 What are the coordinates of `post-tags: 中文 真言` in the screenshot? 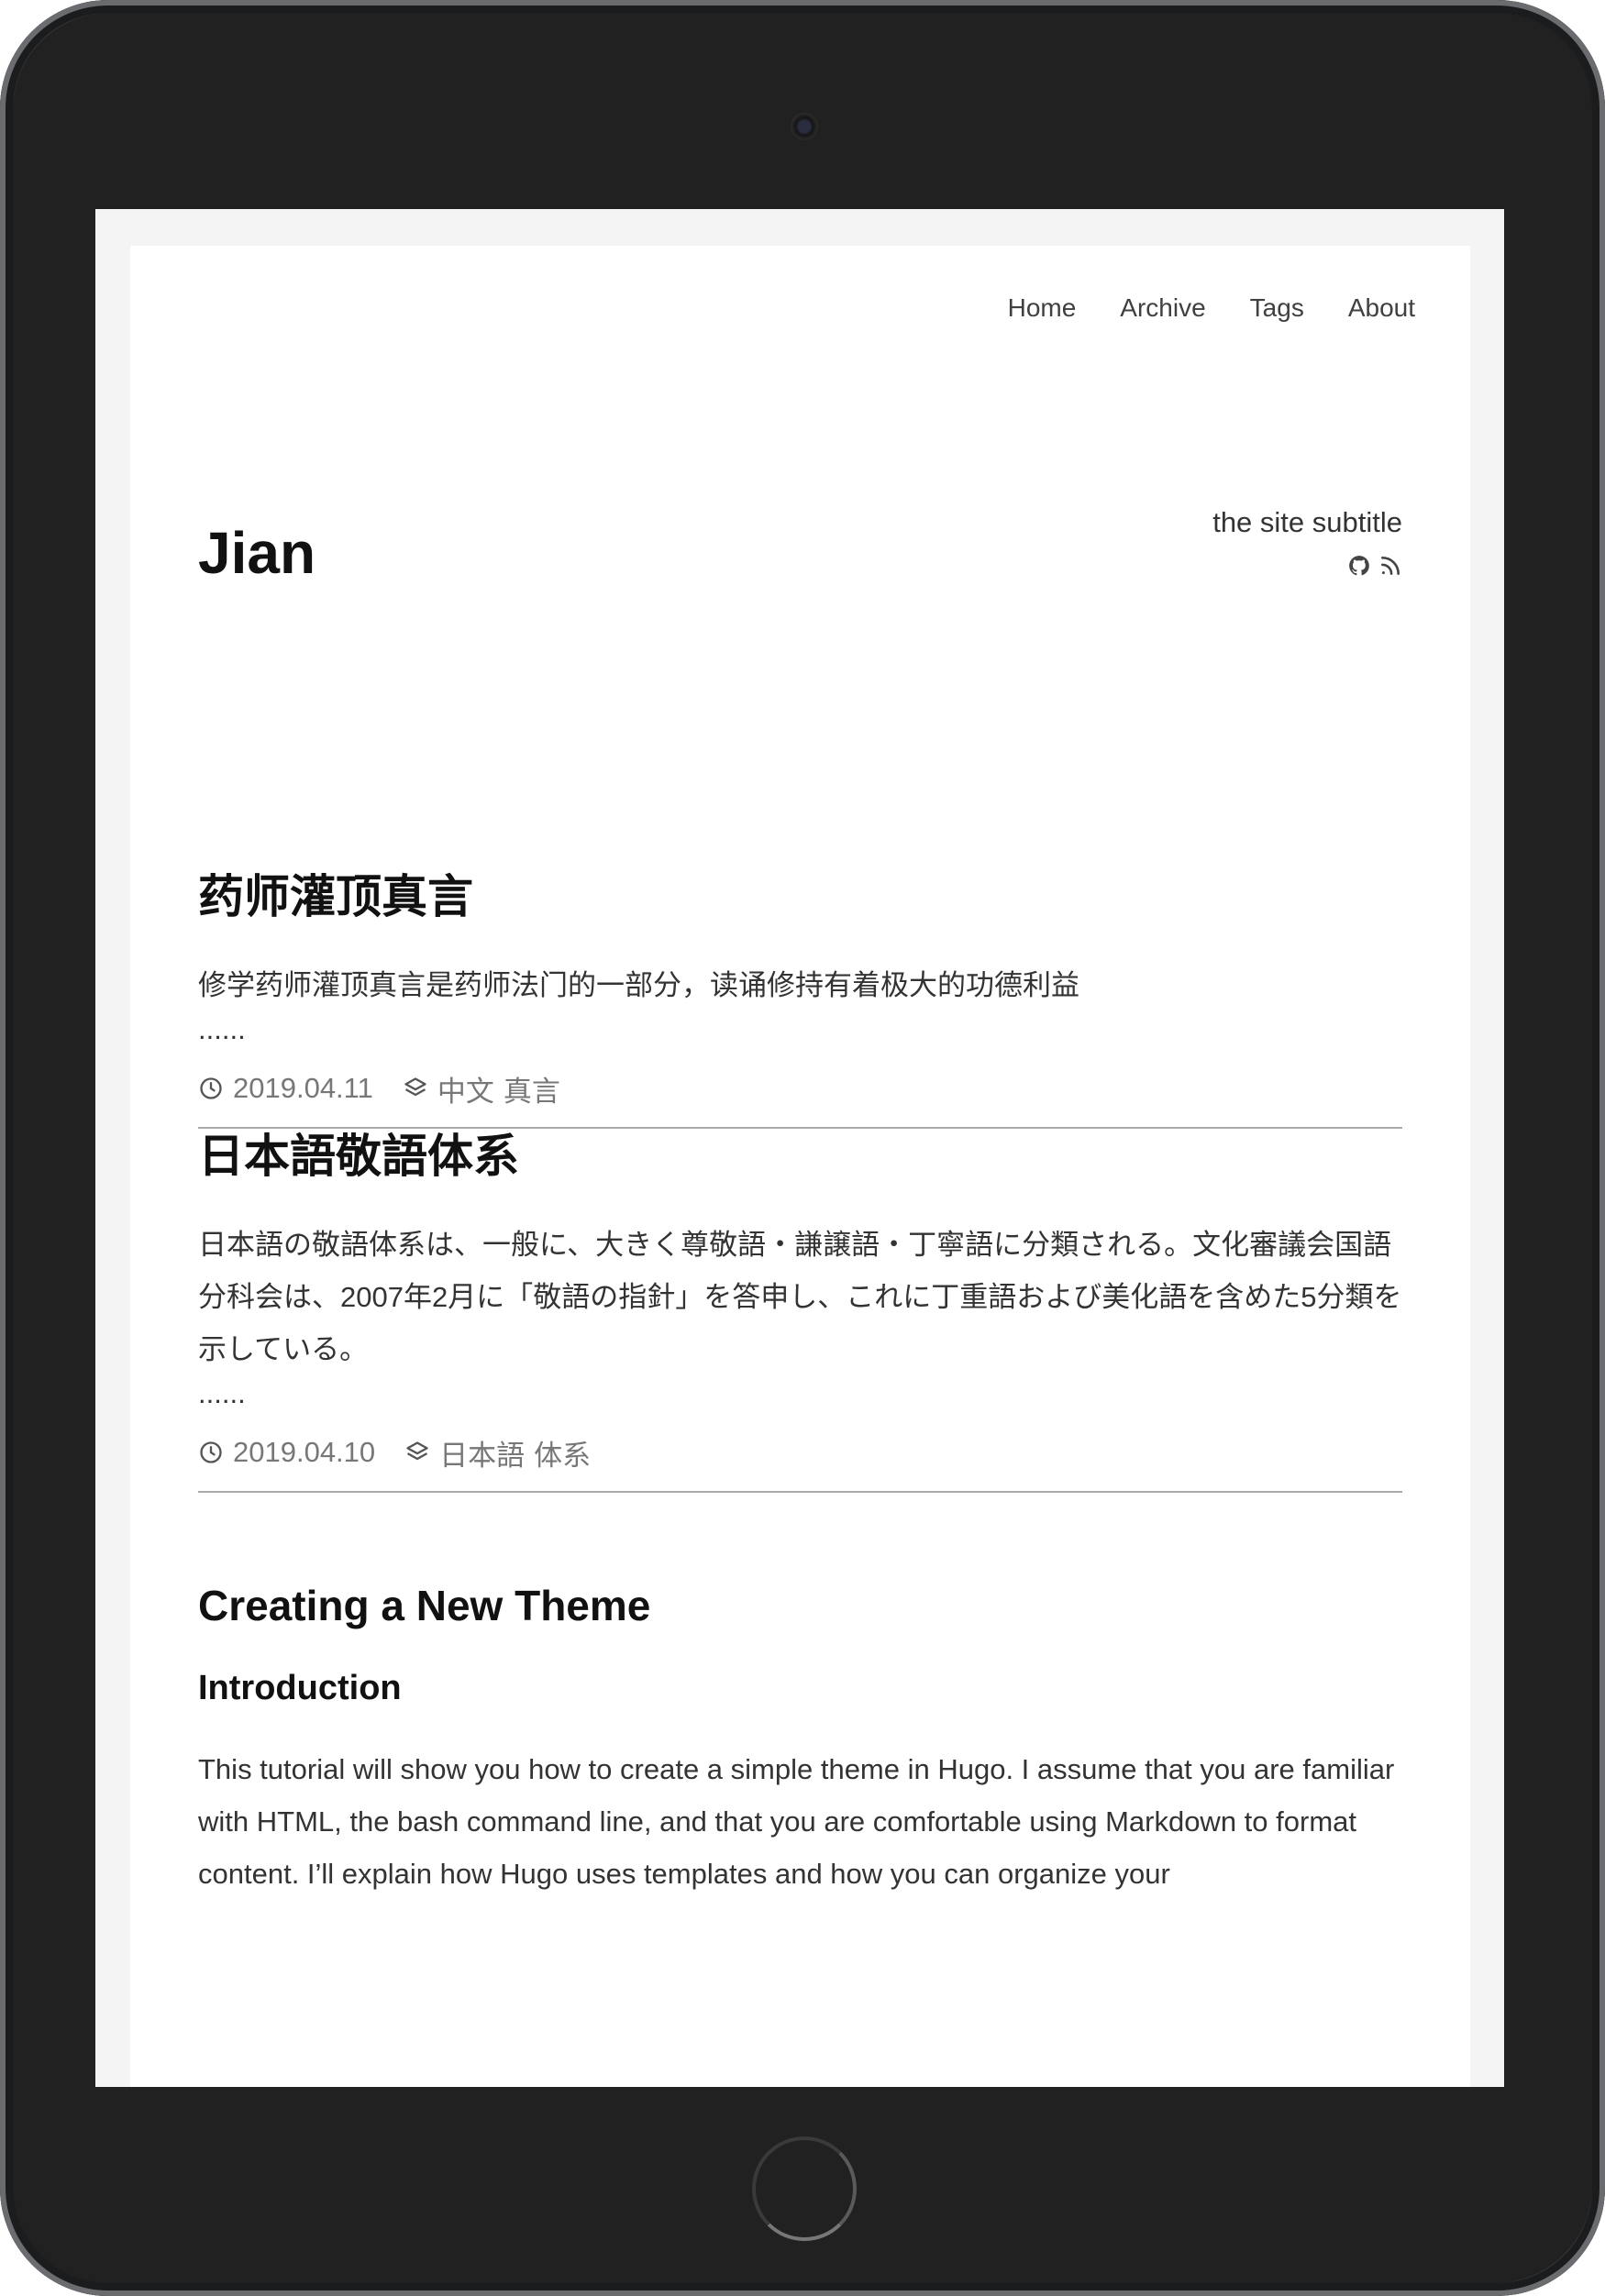 It's located at (481, 1088).